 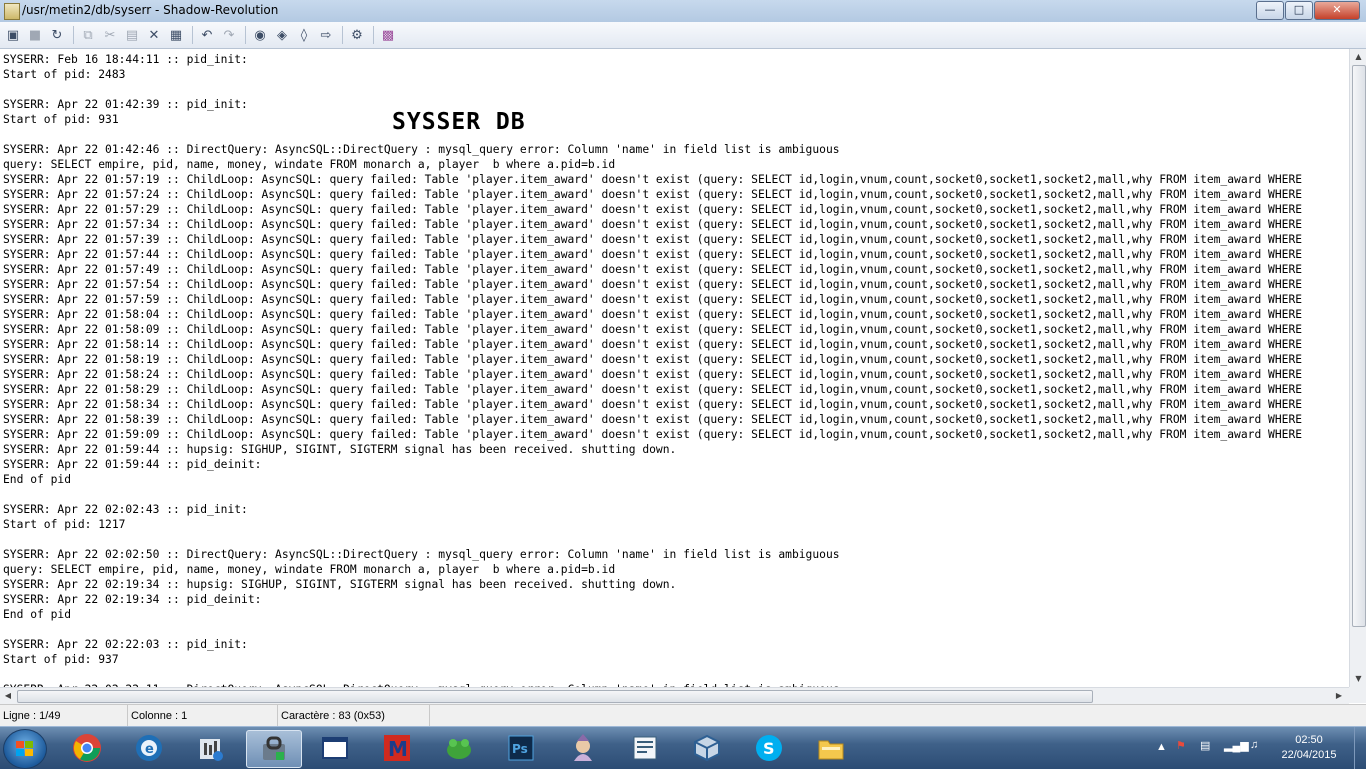 What do you see at coordinates (57, 35) in the screenshot?
I see `reload-icon: ↻` at bounding box center [57, 35].